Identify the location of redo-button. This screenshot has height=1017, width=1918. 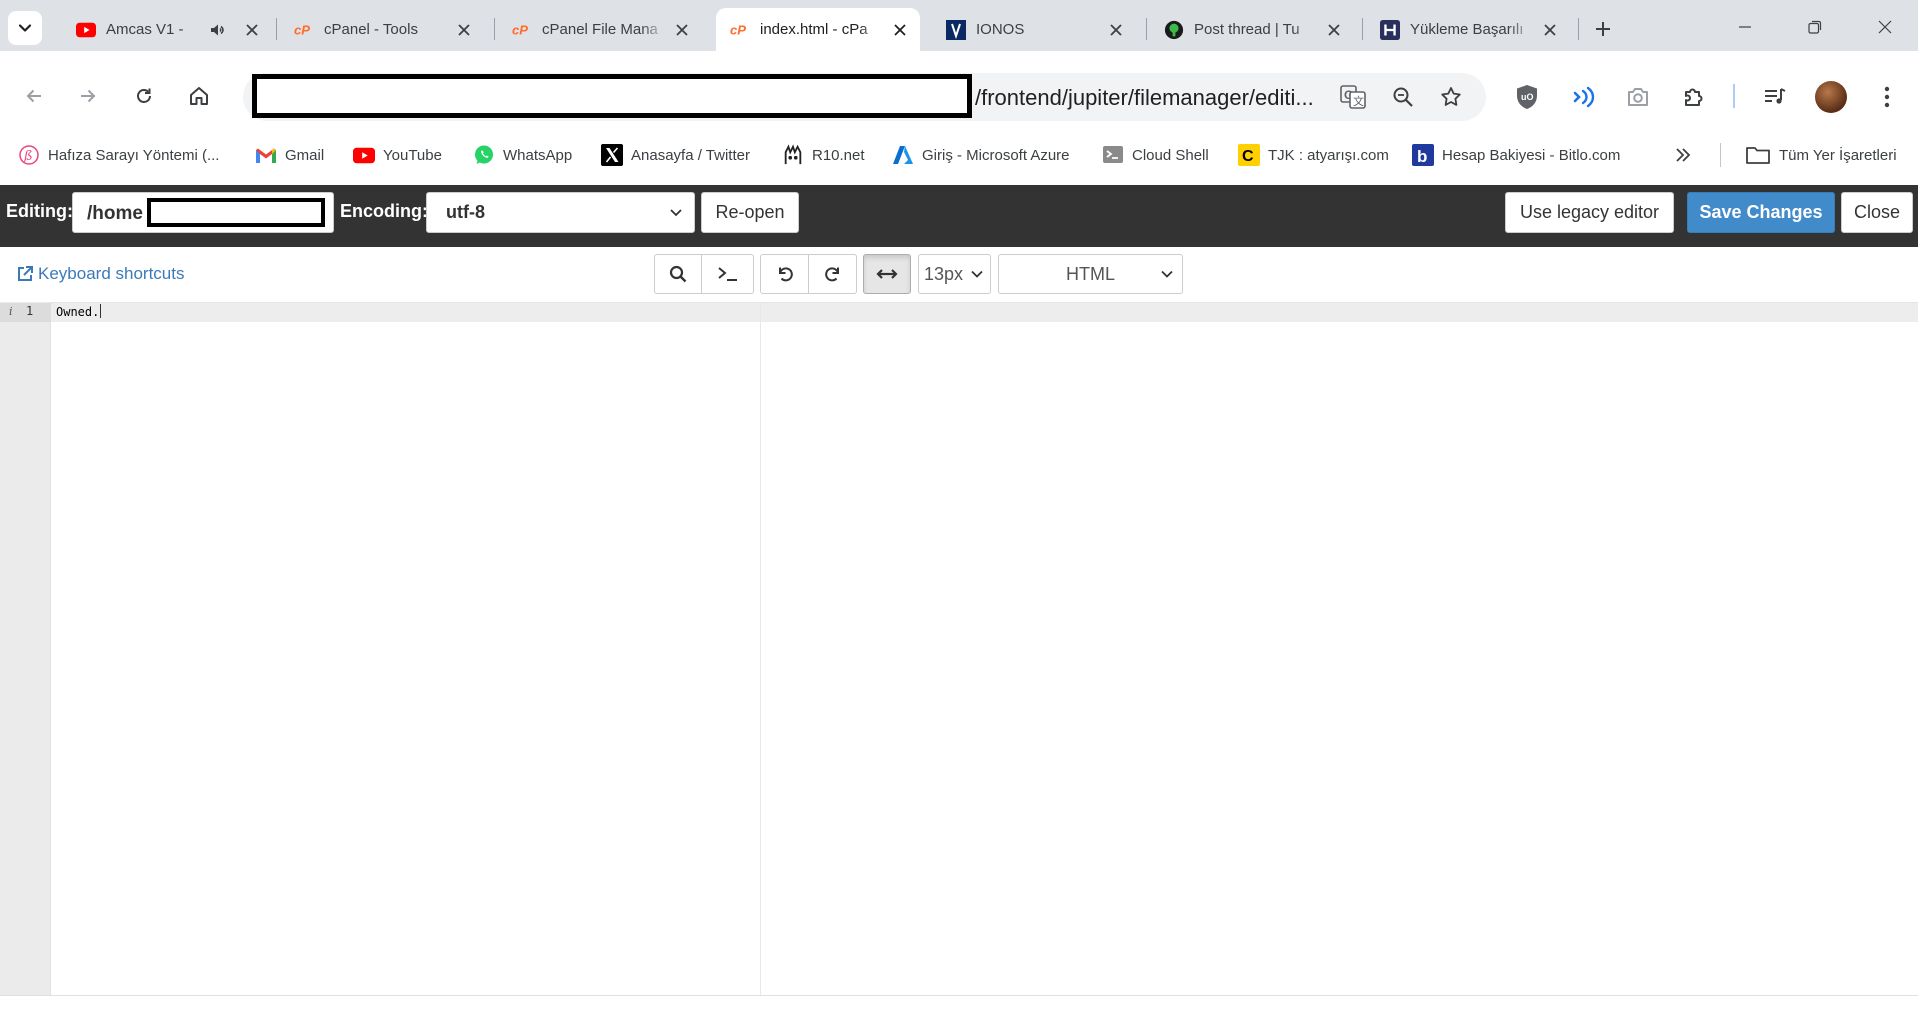
(832, 274).